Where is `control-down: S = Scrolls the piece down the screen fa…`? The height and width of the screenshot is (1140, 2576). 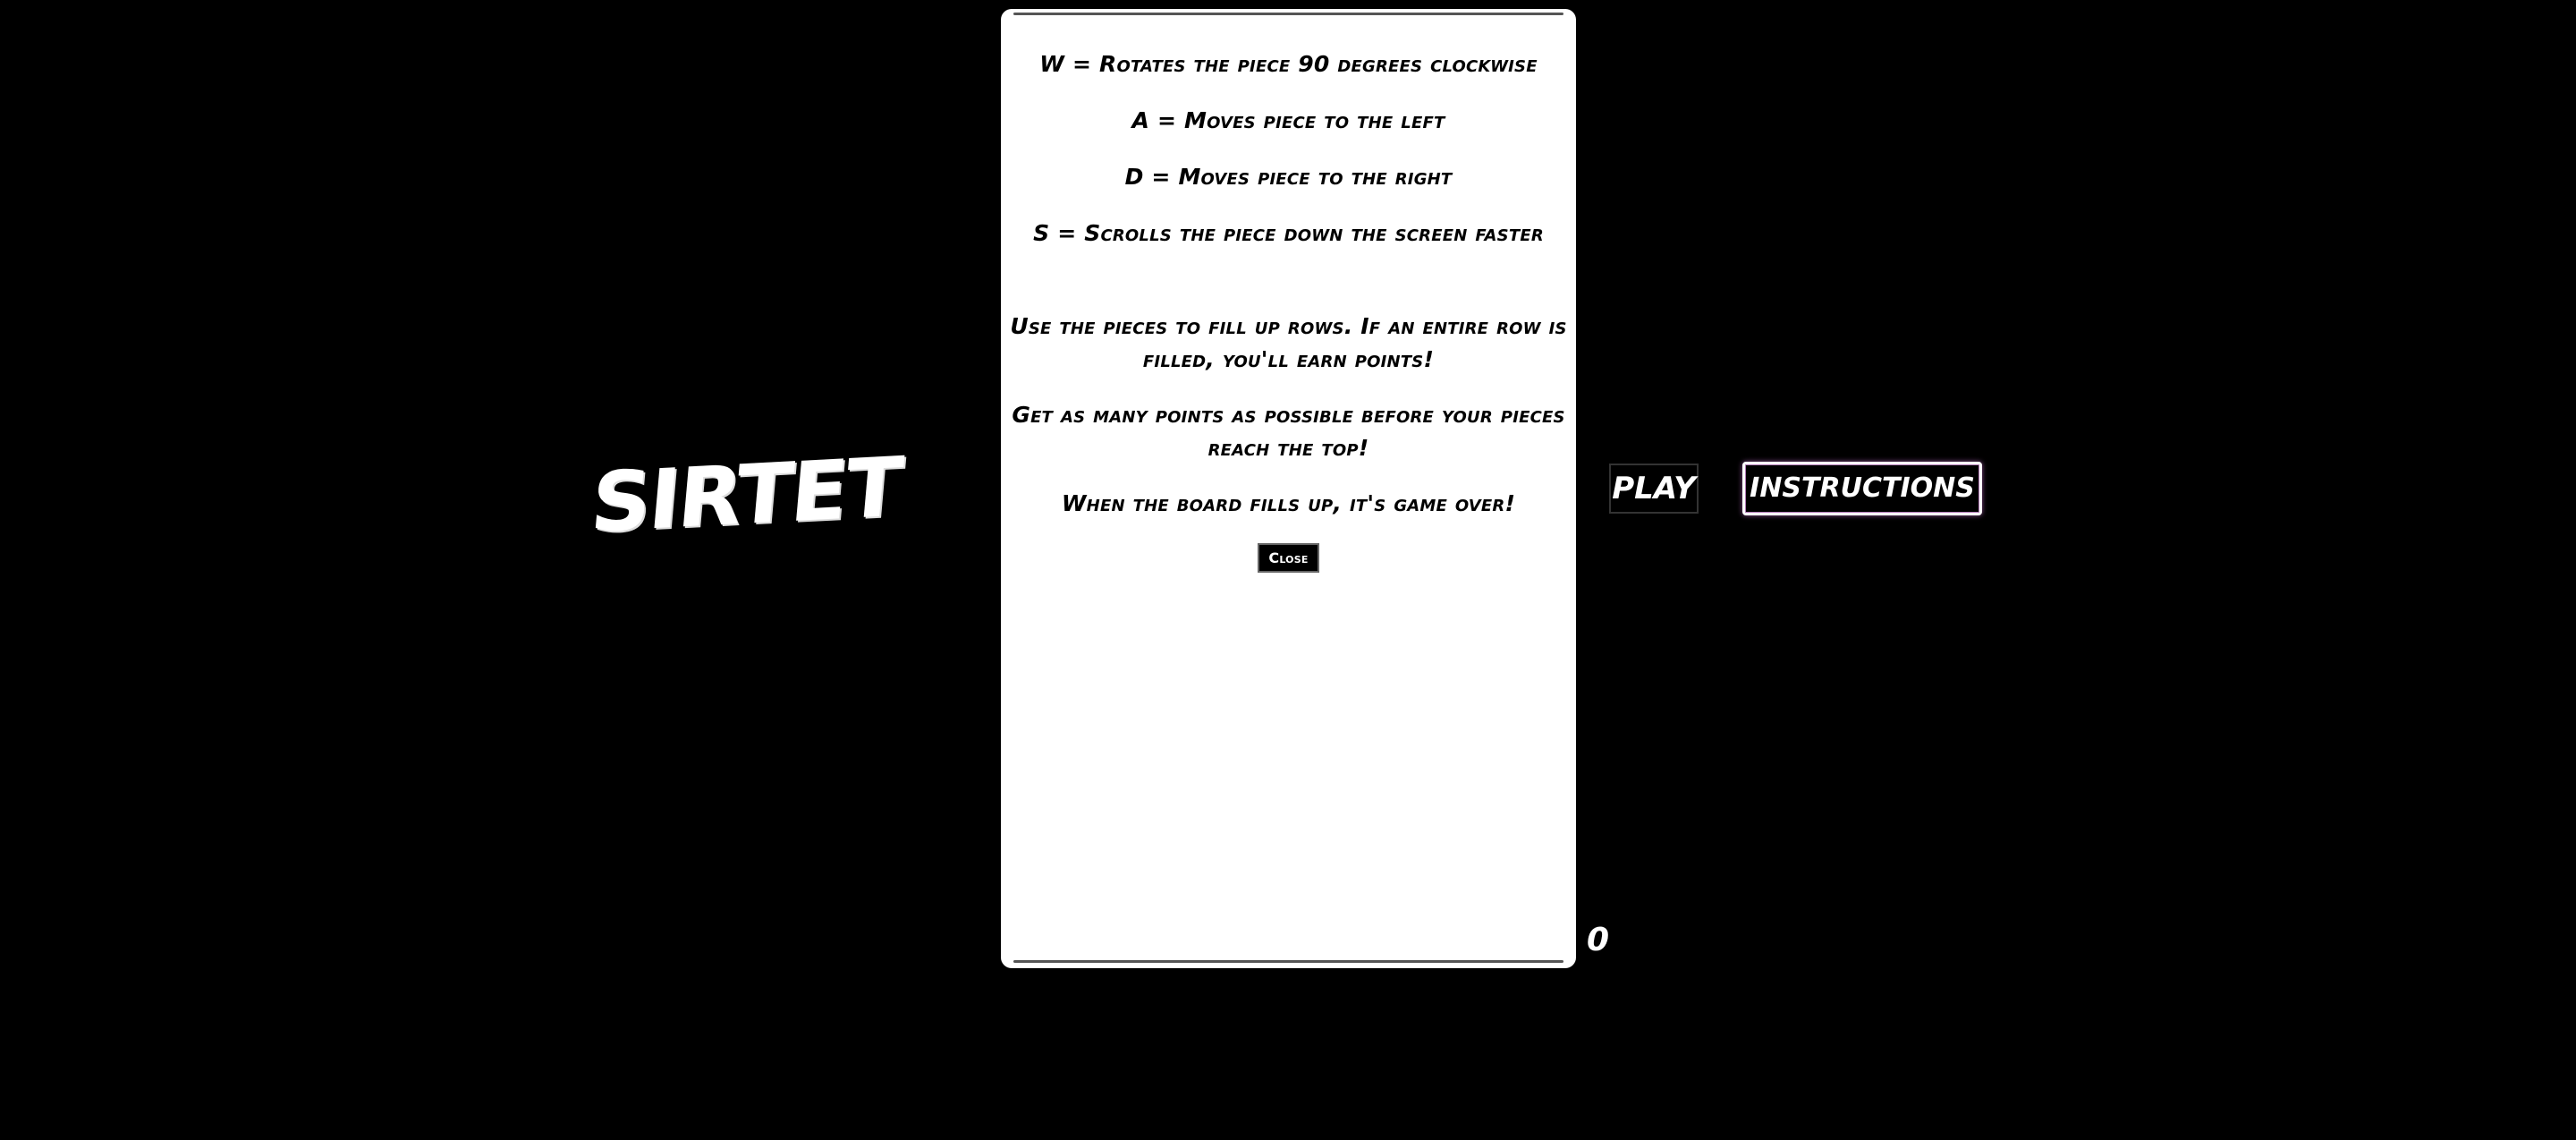
control-down: S = Scrolls the piece down the screen fa… is located at coordinates (1288, 233).